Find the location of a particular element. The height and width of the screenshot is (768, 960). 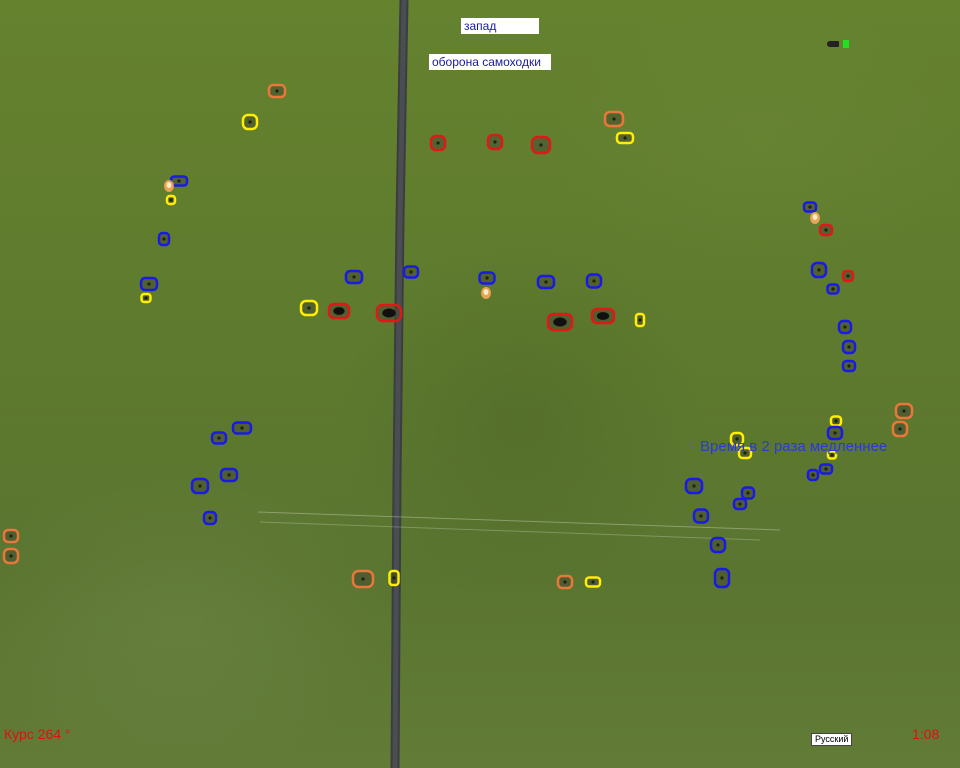

direction-label: запад is located at coordinates (500, 26).